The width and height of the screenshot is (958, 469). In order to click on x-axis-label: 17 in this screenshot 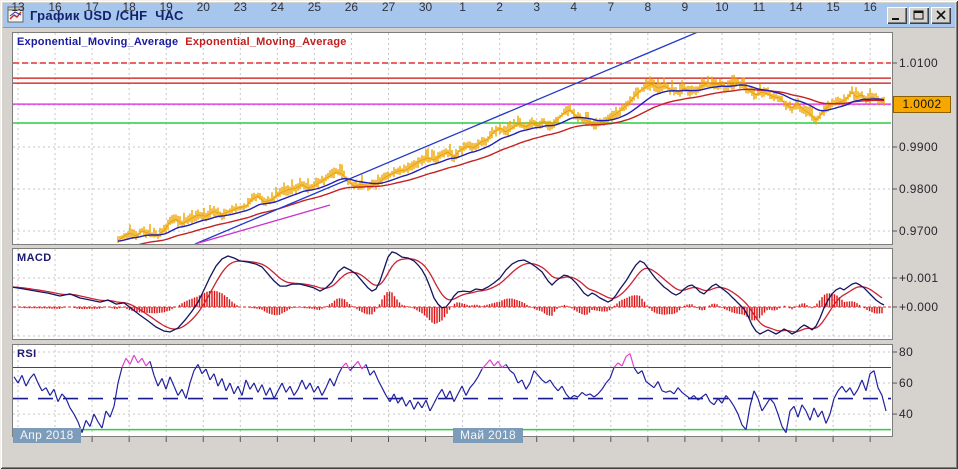, I will do `click(92, 7)`.